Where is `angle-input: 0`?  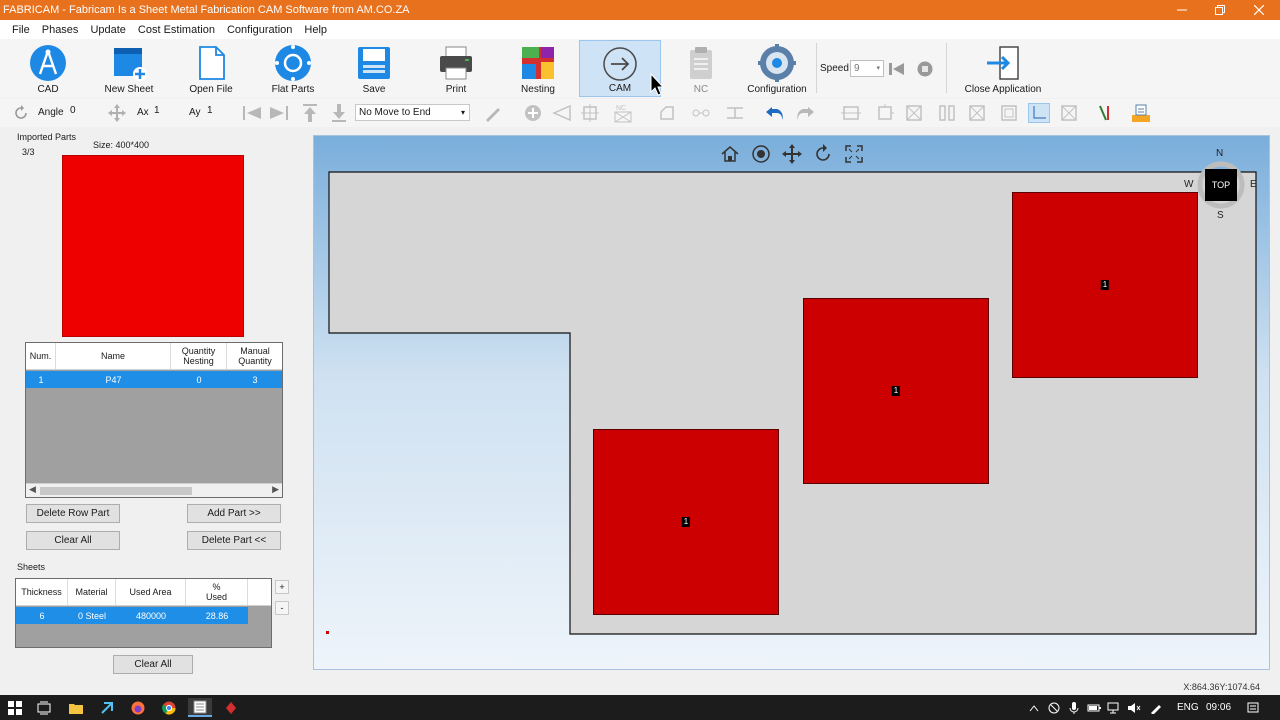 angle-input: 0 is located at coordinates (84, 112).